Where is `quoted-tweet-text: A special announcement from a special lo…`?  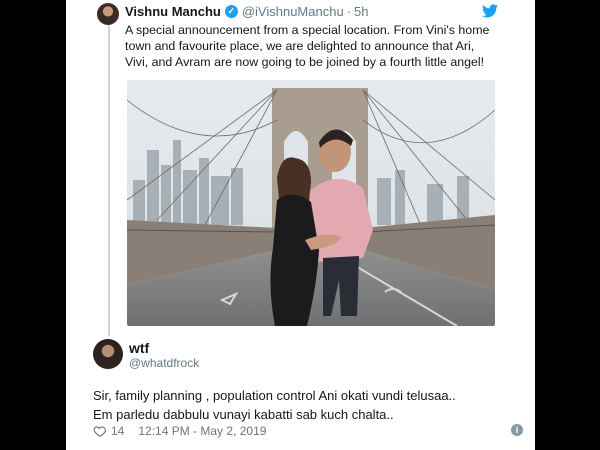 quoted-tweet-text: A special announcement from a special lo… is located at coordinates (307, 46).